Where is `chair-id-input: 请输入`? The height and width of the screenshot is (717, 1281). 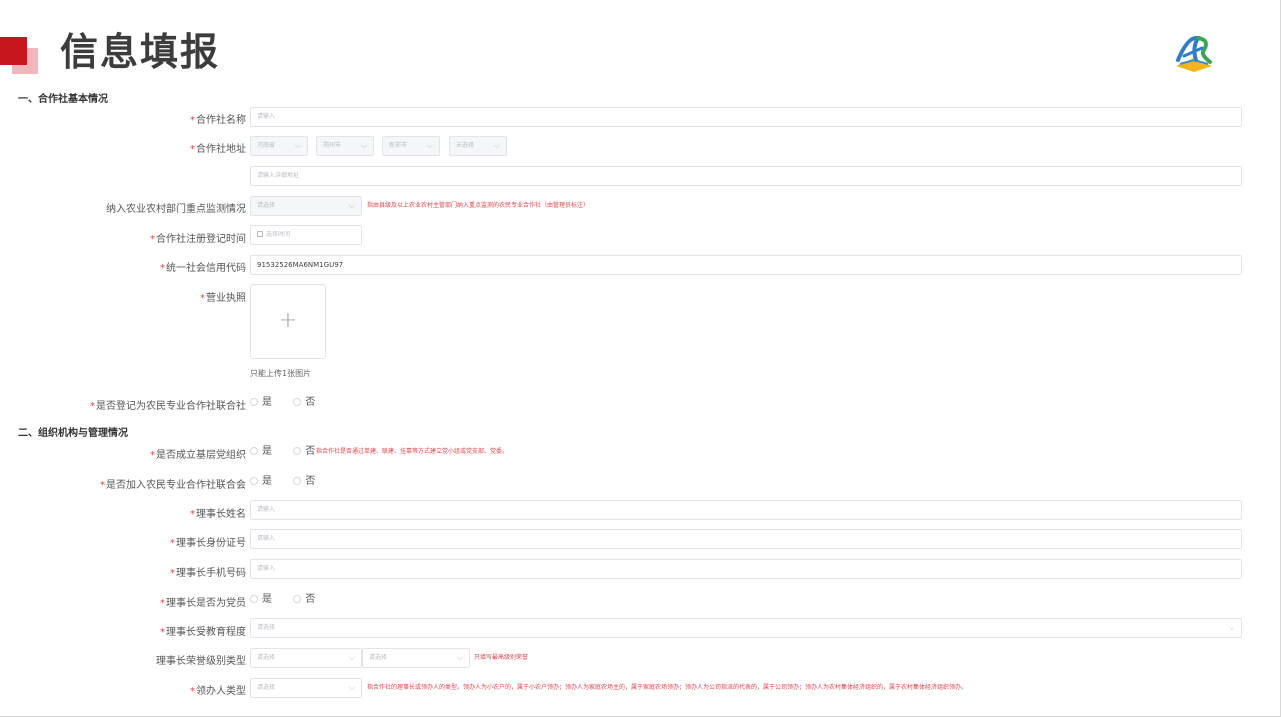
chair-id-input: 请输入 is located at coordinates (746, 539).